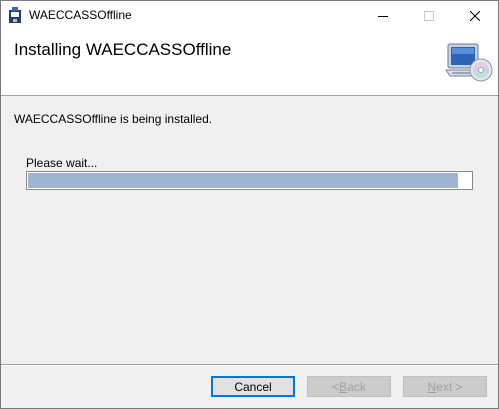  What do you see at coordinates (343, 386) in the screenshot?
I see `back-mnemonic: B` at bounding box center [343, 386].